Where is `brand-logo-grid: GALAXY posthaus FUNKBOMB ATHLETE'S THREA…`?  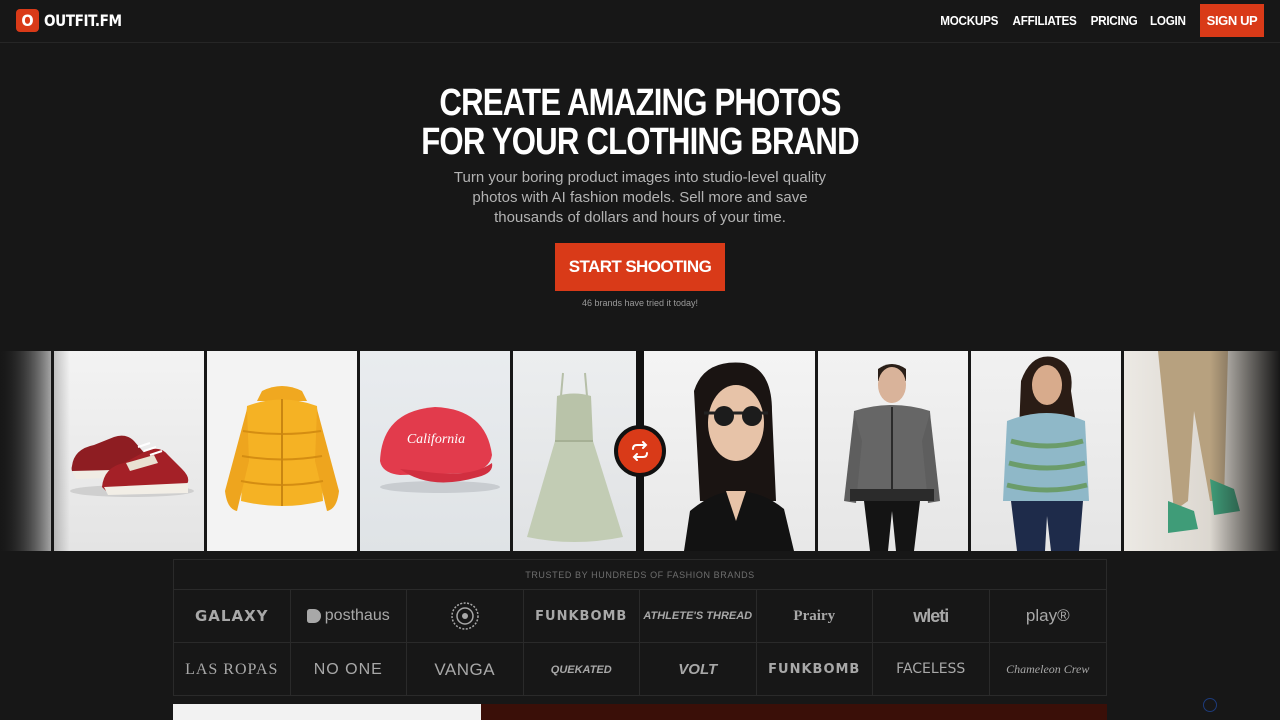 brand-logo-grid: GALAXY posthaus FUNKBOMB ATHLETE'S THREA… is located at coordinates (640, 642).